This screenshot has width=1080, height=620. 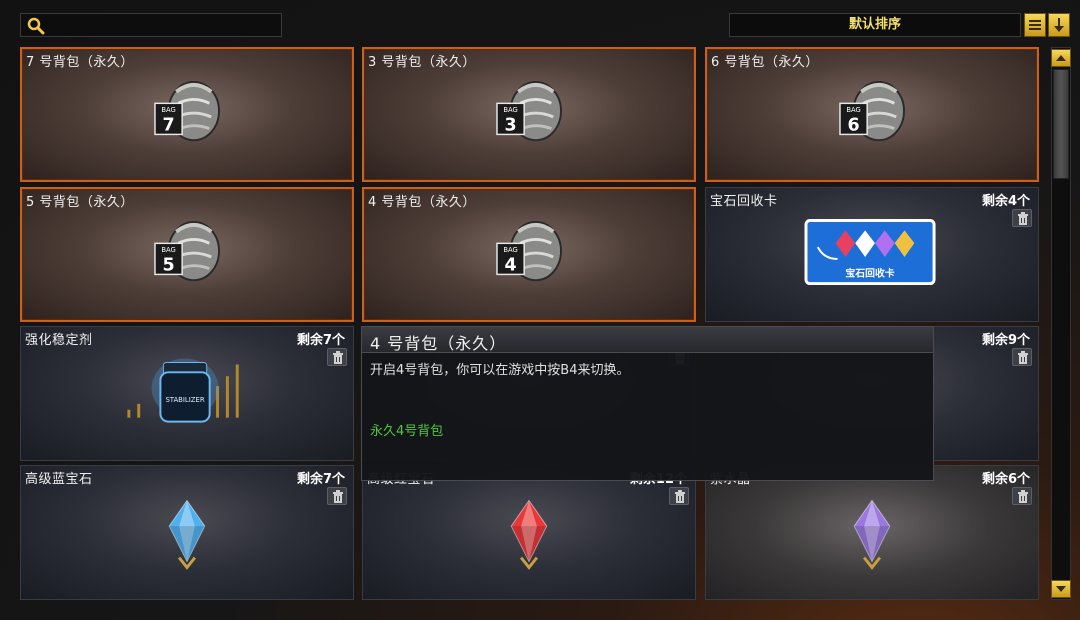 I want to click on tooltip-header: 4 号背包（永久）, so click(x=647, y=340).